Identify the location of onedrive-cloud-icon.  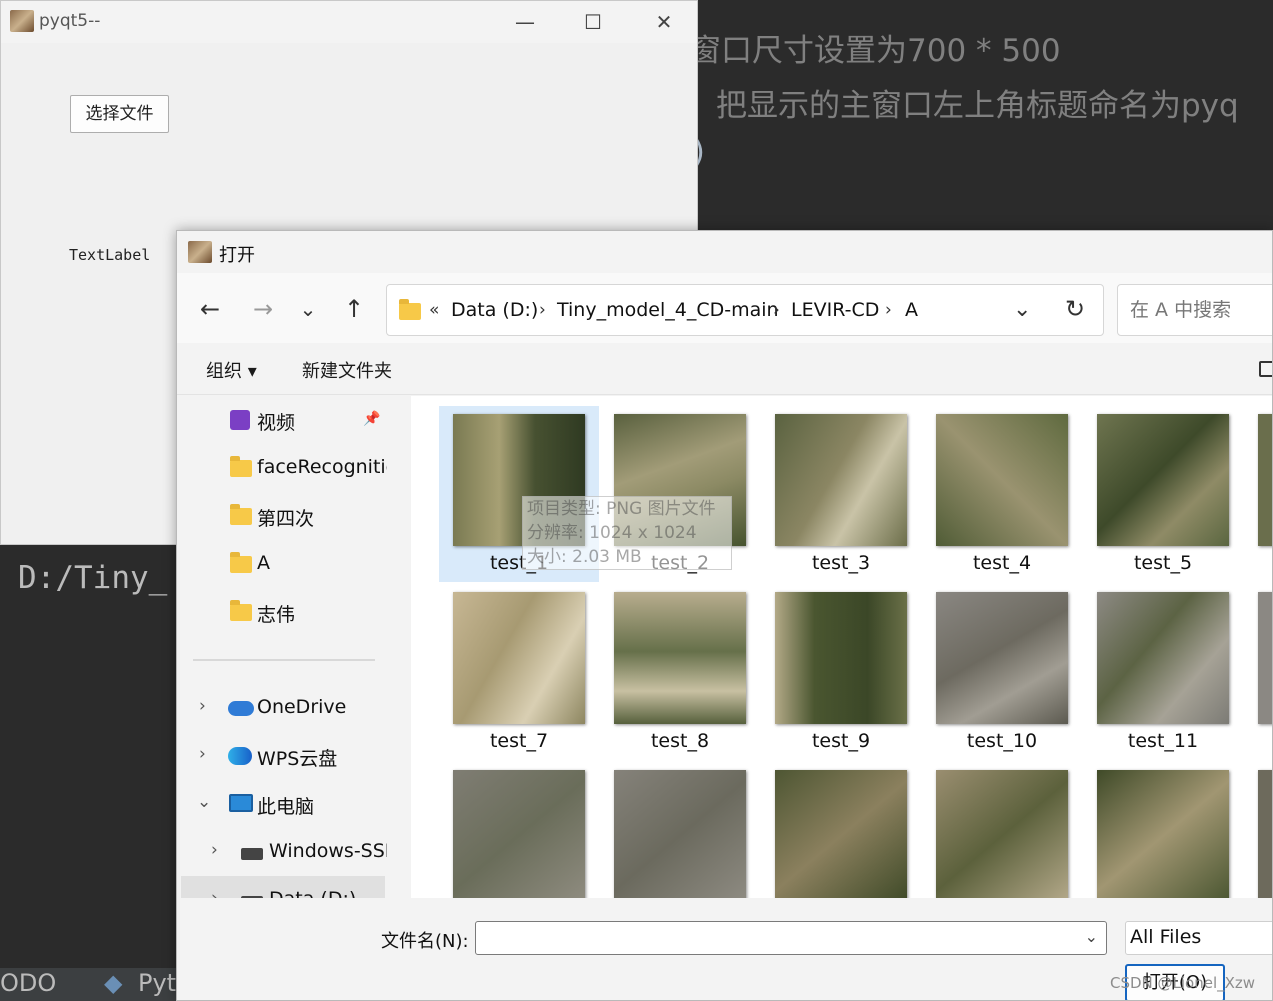
(241, 708).